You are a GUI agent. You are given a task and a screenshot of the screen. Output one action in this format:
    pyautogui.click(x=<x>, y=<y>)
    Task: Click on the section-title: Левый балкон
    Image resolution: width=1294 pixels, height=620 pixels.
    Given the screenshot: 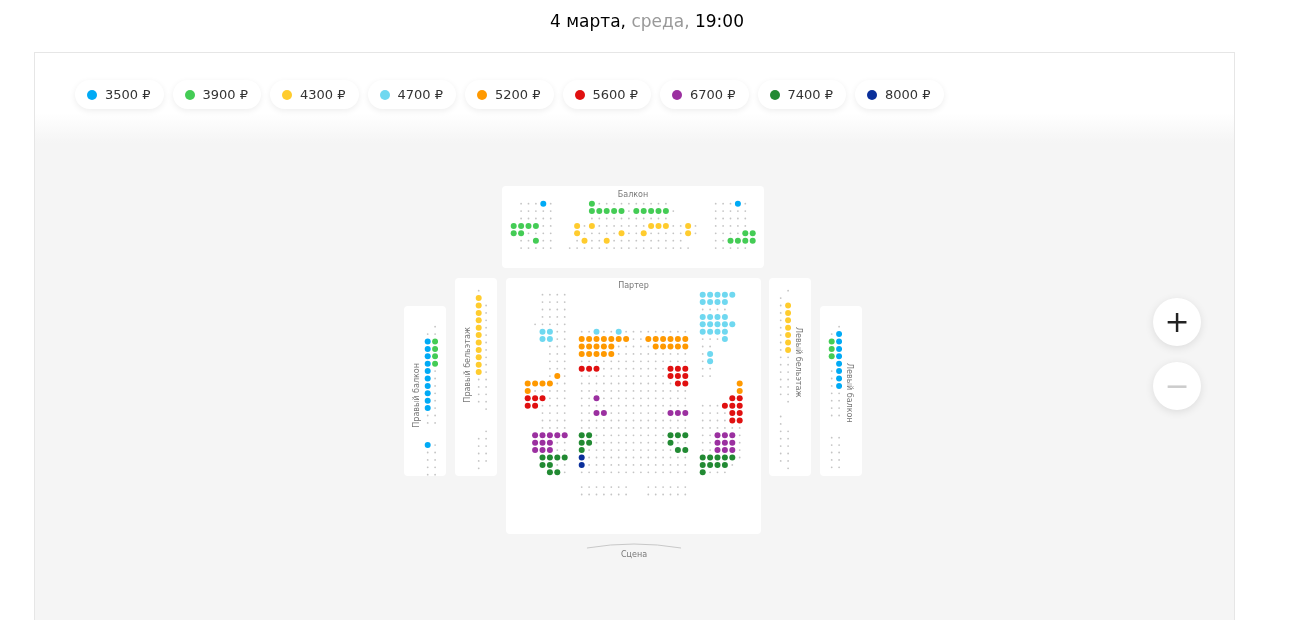 What is the action you would take?
    pyautogui.click(x=850, y=393)
    